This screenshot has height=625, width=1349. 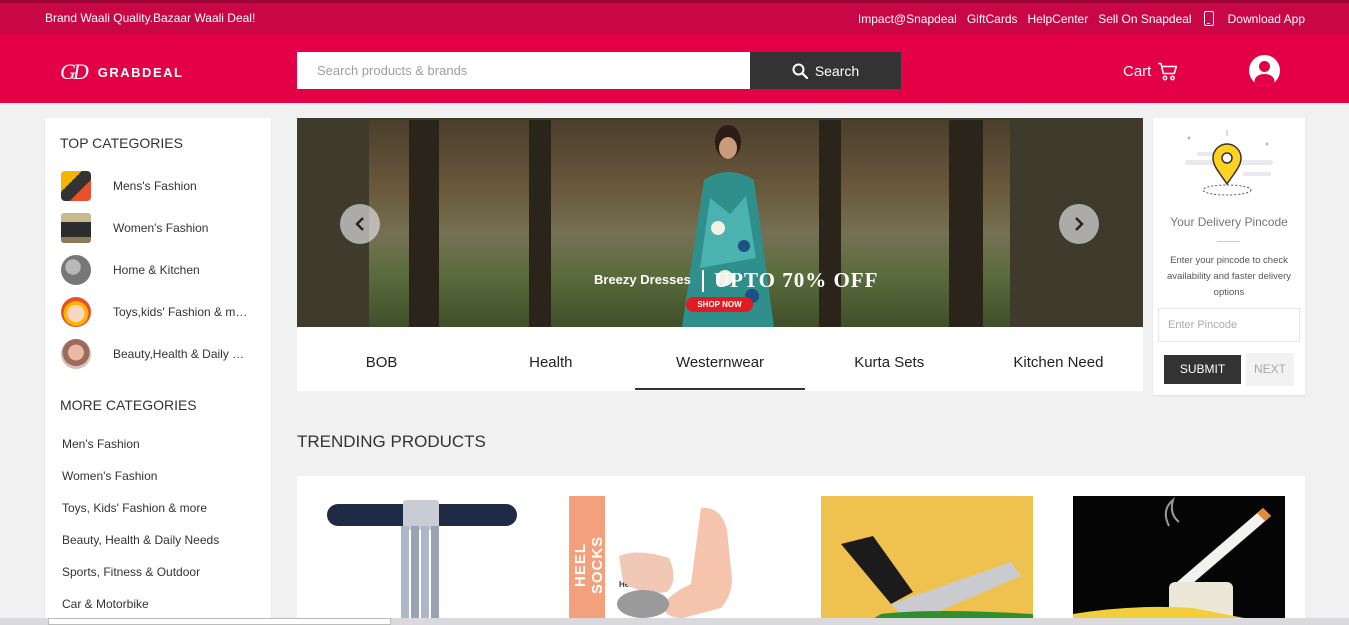 What do you see at coordinates (134, 508) in the screenshot?
I see `more-category-item: Toys, Kids' Fashion & more` at bounding box center [134, 508].